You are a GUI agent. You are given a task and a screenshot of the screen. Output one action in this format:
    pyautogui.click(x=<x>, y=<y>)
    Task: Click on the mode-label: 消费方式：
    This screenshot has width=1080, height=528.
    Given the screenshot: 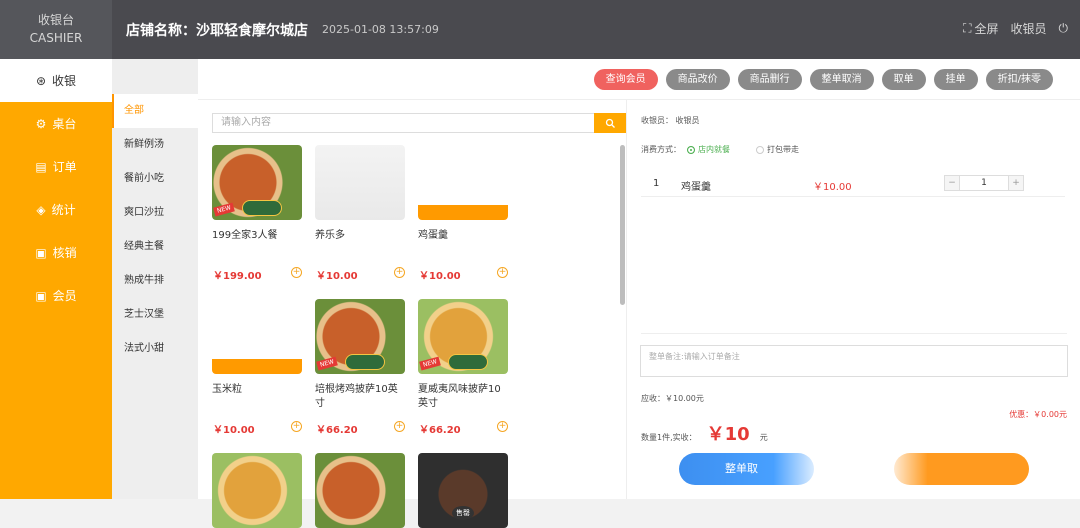 What is the action you would take?
    pyautogui.click(x=661, y=149)
    